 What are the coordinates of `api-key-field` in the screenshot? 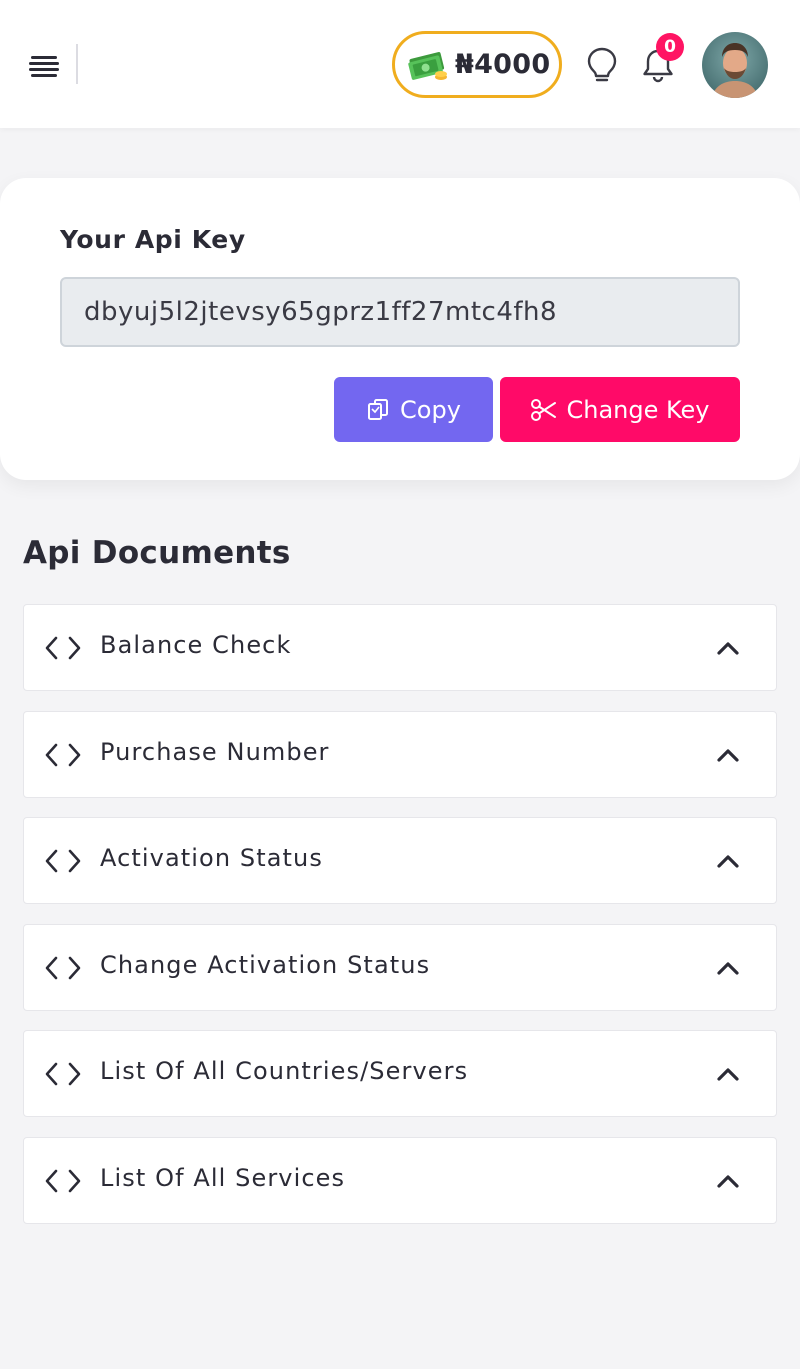 It's located at (400, 312).